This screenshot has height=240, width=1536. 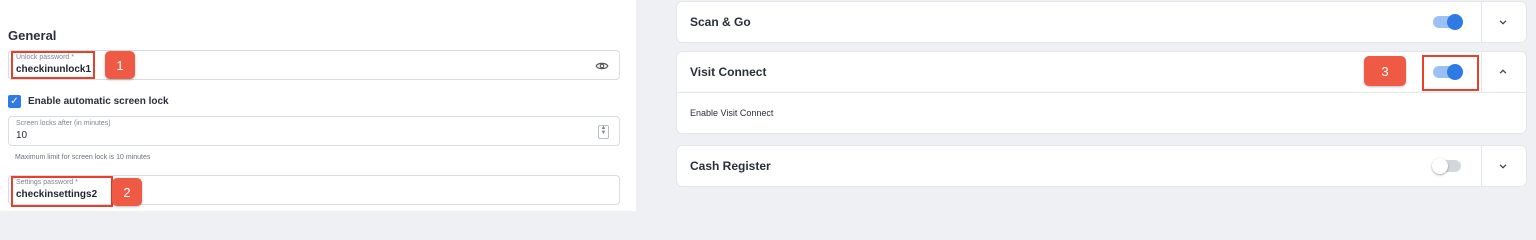 What do you see at coordinates (22, 135) in the screenshot?
I see `screen-lock-value: 10` at bounding box center [22, 135].